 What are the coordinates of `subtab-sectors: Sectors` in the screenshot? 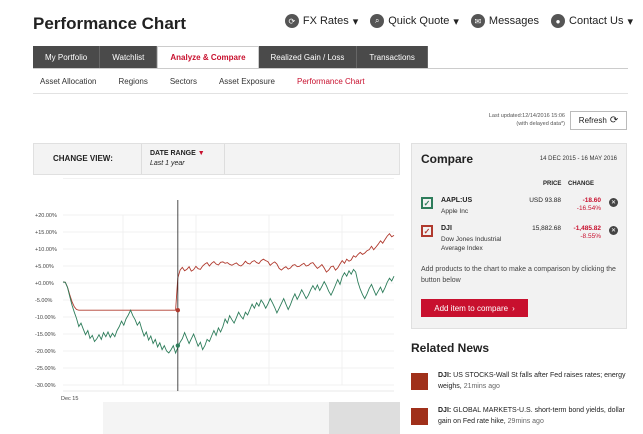 It's located at (183, 81).